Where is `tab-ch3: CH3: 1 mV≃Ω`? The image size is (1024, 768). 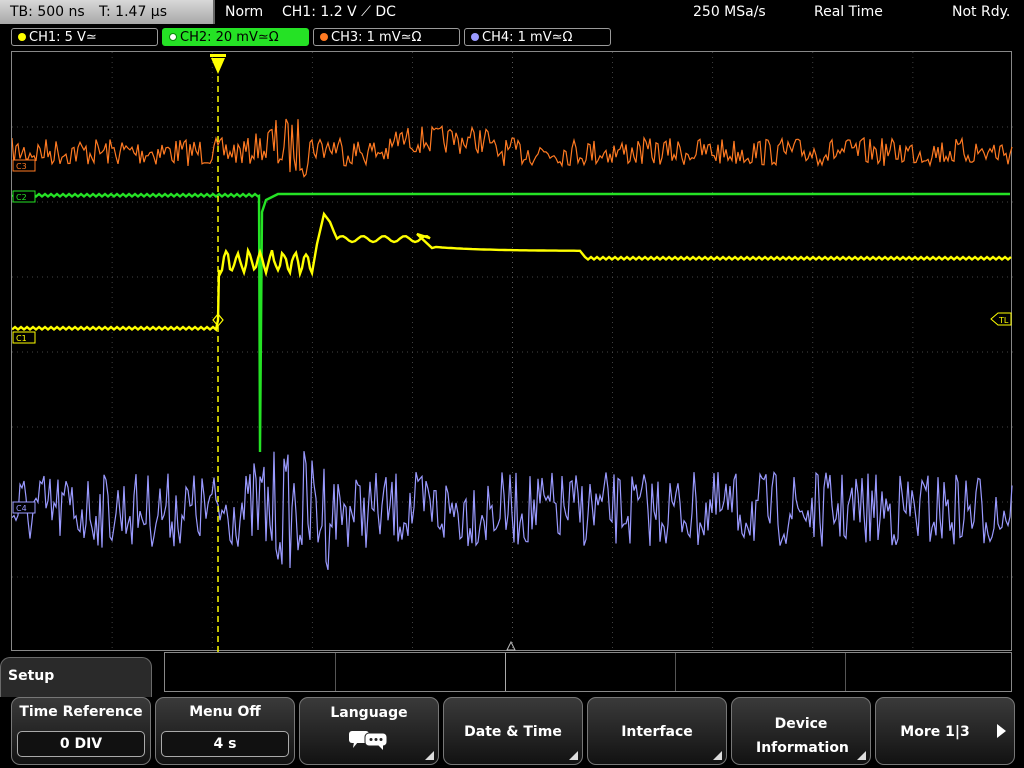 tab-ch3: CH3: 1 mV≃Ω is located at coordinates (386, 37).